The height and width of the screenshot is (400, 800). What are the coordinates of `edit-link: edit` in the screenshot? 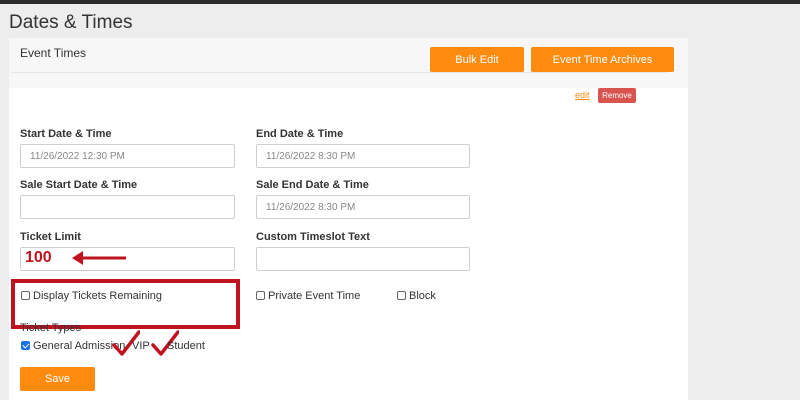 It's located at (582, 95).